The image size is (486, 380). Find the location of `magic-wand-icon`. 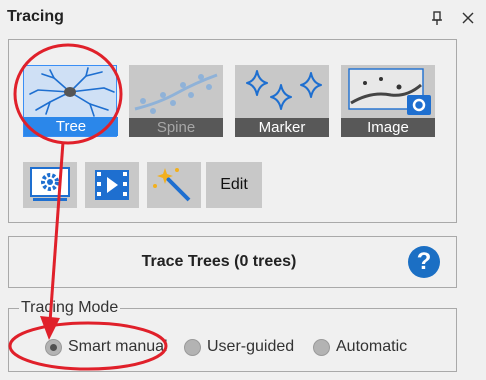

magic-wand-icon is located at coordinates (172, 185).